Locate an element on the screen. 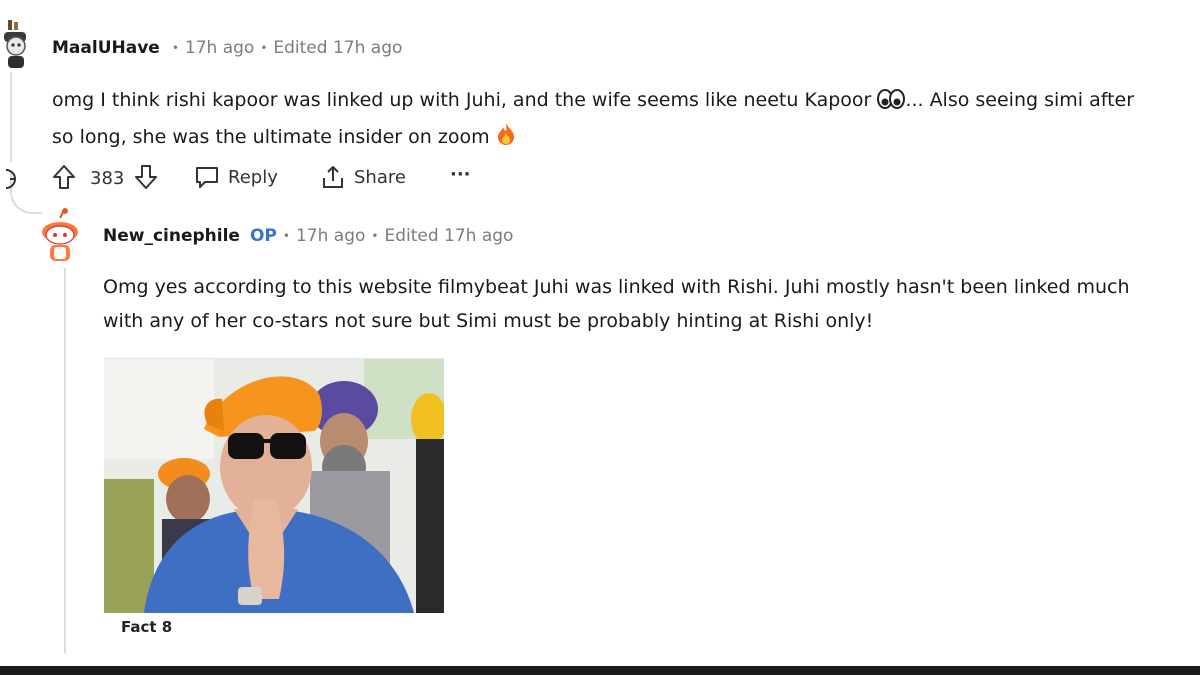 The image size is (1200, 675). eyes-emoji-icon is located at coordinates (891, 103).